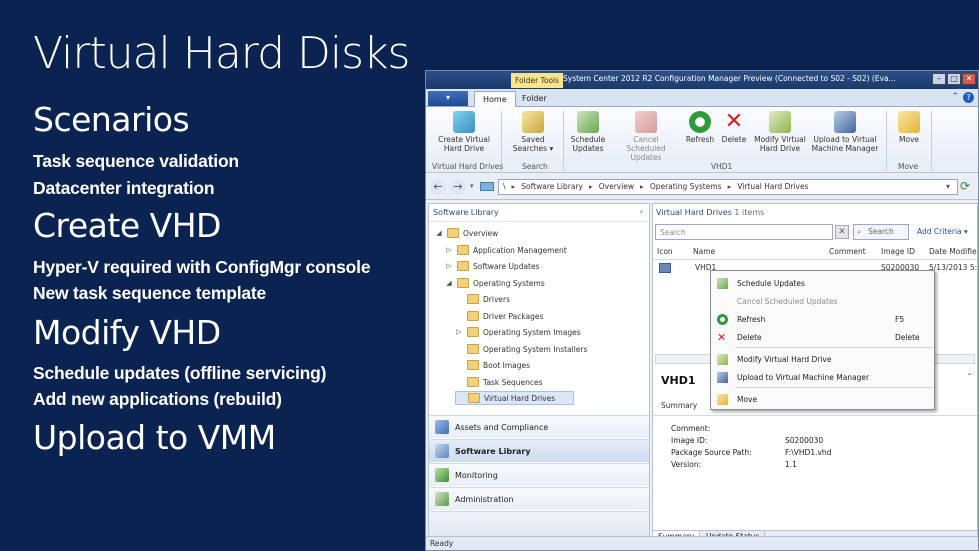 Image resolution: width=979 pixels, height=551 pixels. Describe the element at coordinates (942, 231) in the screenshot. I see `add-criteria-link: Add Criteria ▾` at that location.